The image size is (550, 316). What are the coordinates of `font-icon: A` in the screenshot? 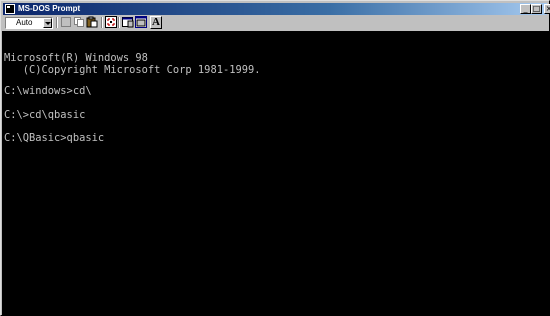 It's located at (156, 22).